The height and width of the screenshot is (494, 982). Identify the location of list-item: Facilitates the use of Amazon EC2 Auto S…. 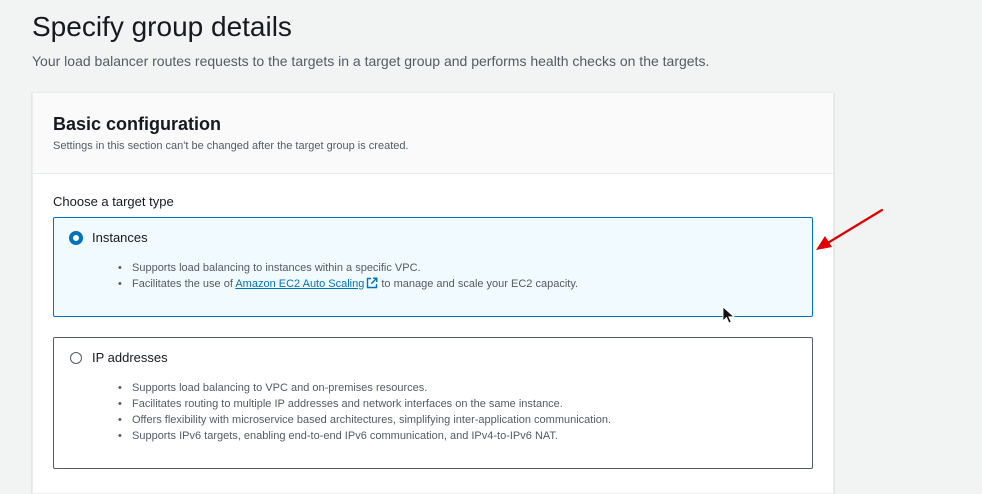
(347, 284).